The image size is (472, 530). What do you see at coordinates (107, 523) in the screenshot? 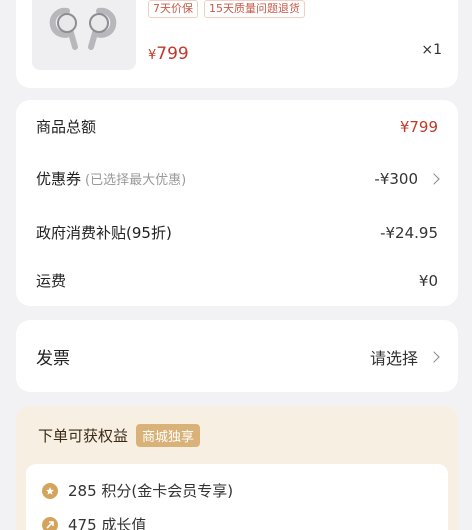
I see `benefit-growth-text: 475 成长值` at bounding box center [107, 523].